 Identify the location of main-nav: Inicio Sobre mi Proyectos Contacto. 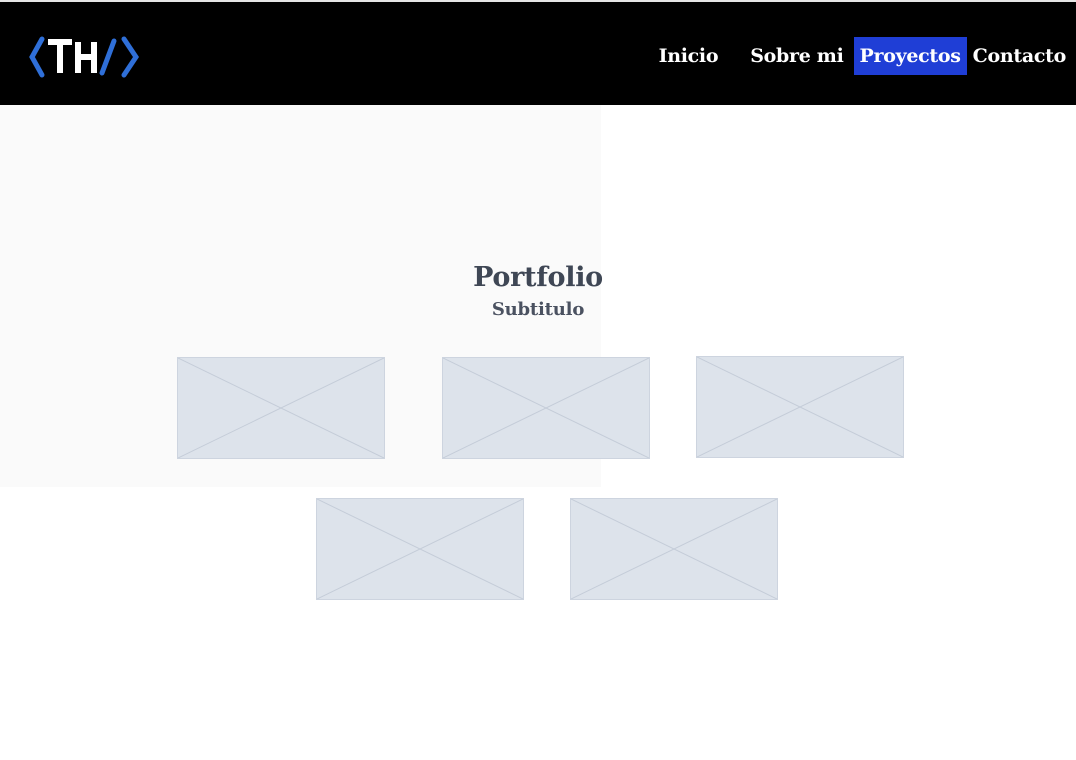
(862, 56).